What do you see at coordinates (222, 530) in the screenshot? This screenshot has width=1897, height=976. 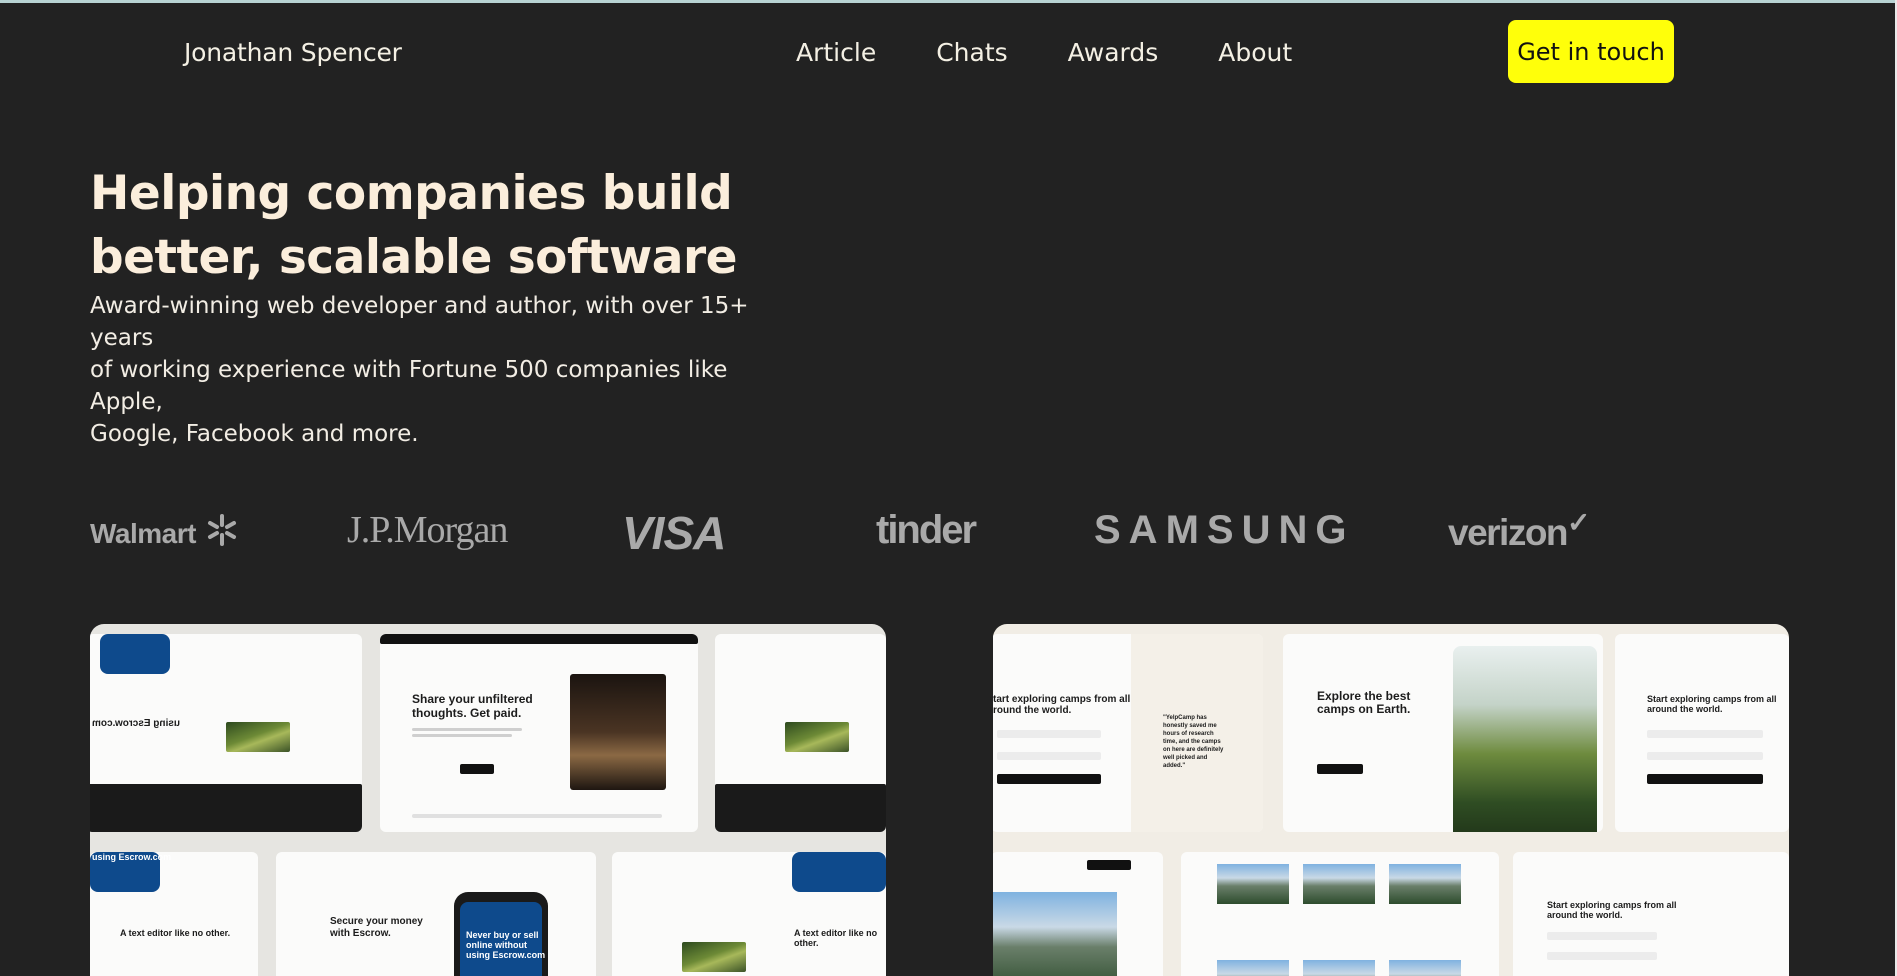 I see `walmart-spark-icon` at bounding box center [222, 530].